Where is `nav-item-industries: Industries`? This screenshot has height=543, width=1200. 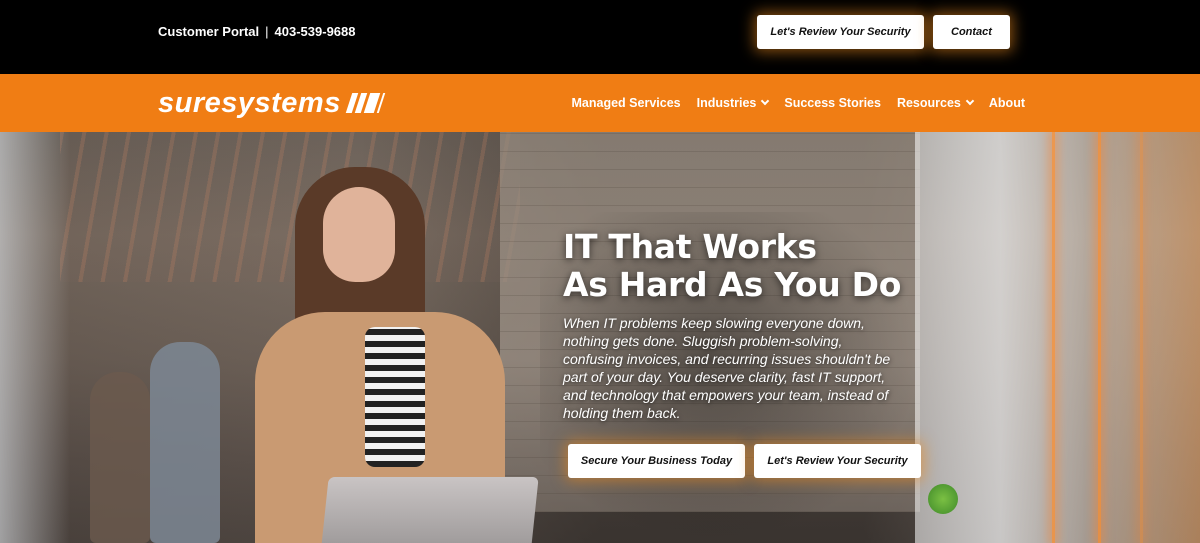 nav-item-industries: Industries is located at coordinates (733, 103).